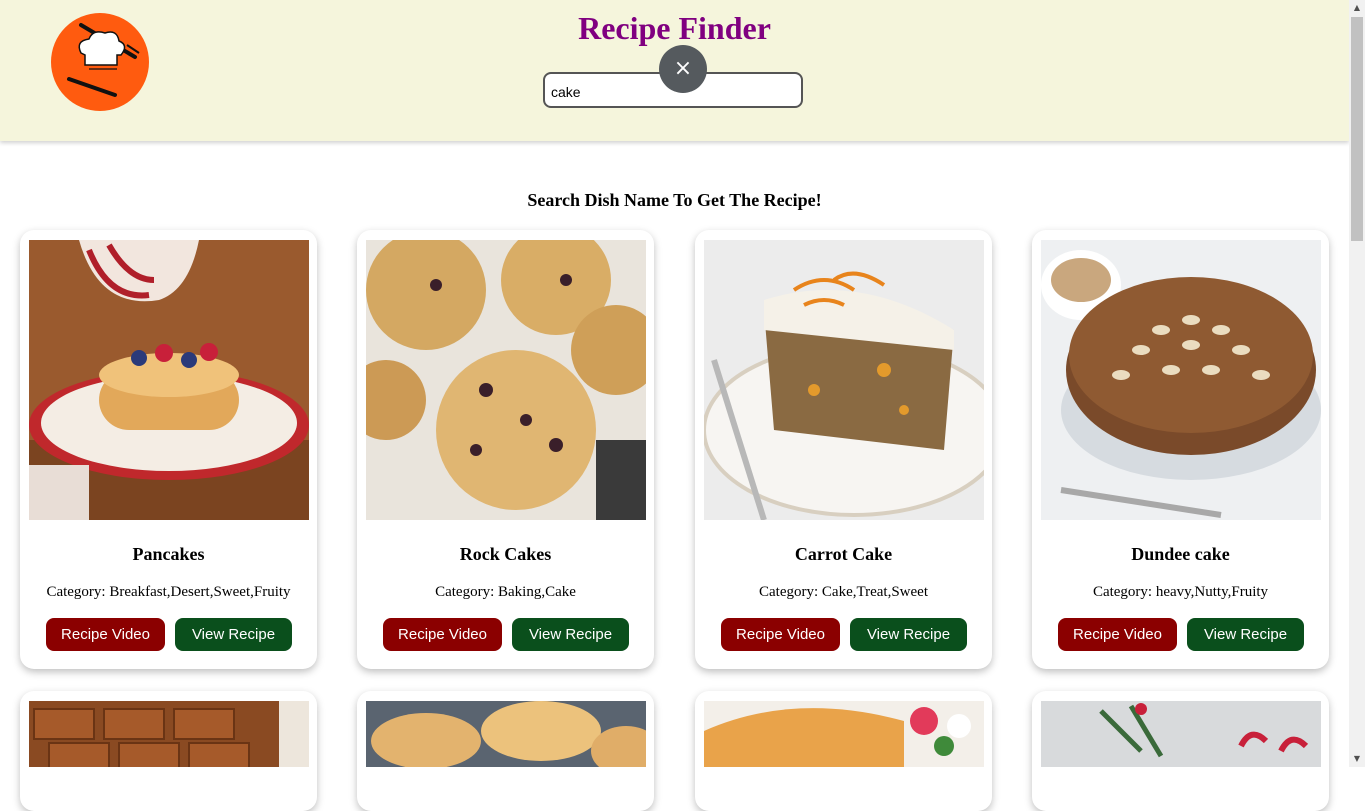 Image resolution: width=1365 pixels, height=811 pixels. I want to click on recipe-category: Category: Cake,Treat,Sweet, so click(843, 592).